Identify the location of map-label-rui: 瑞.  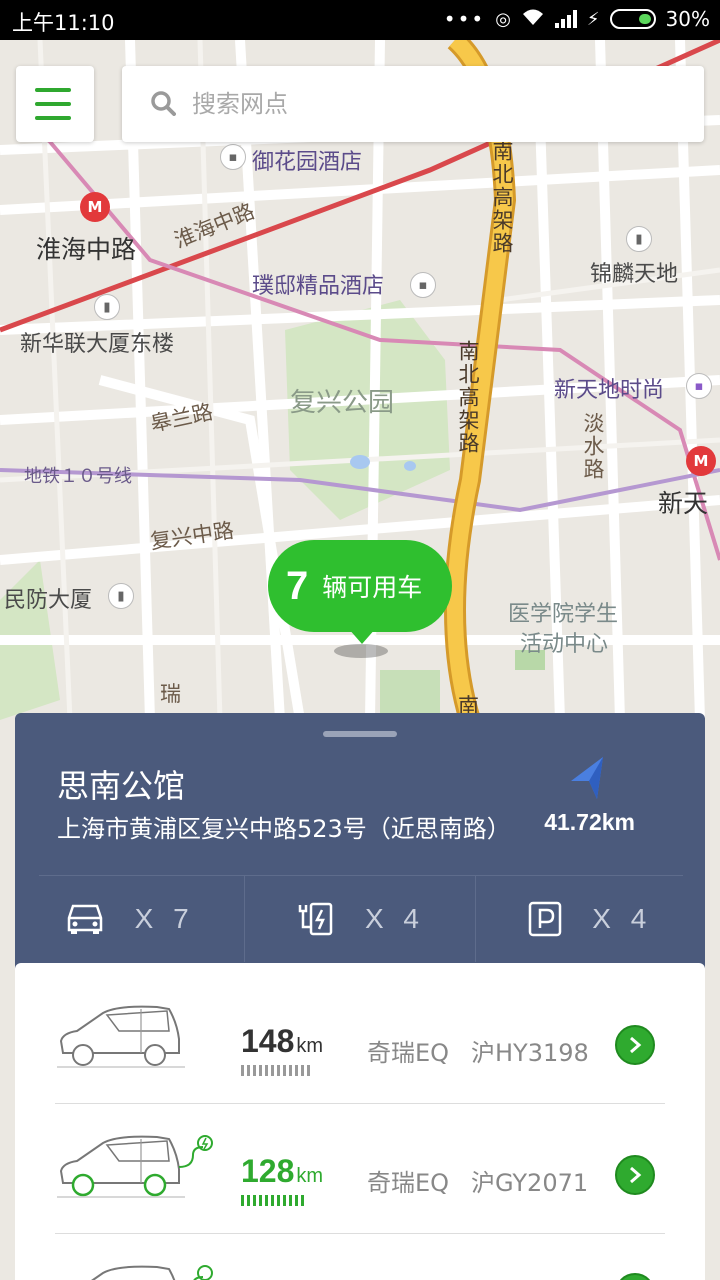
(170, 694).